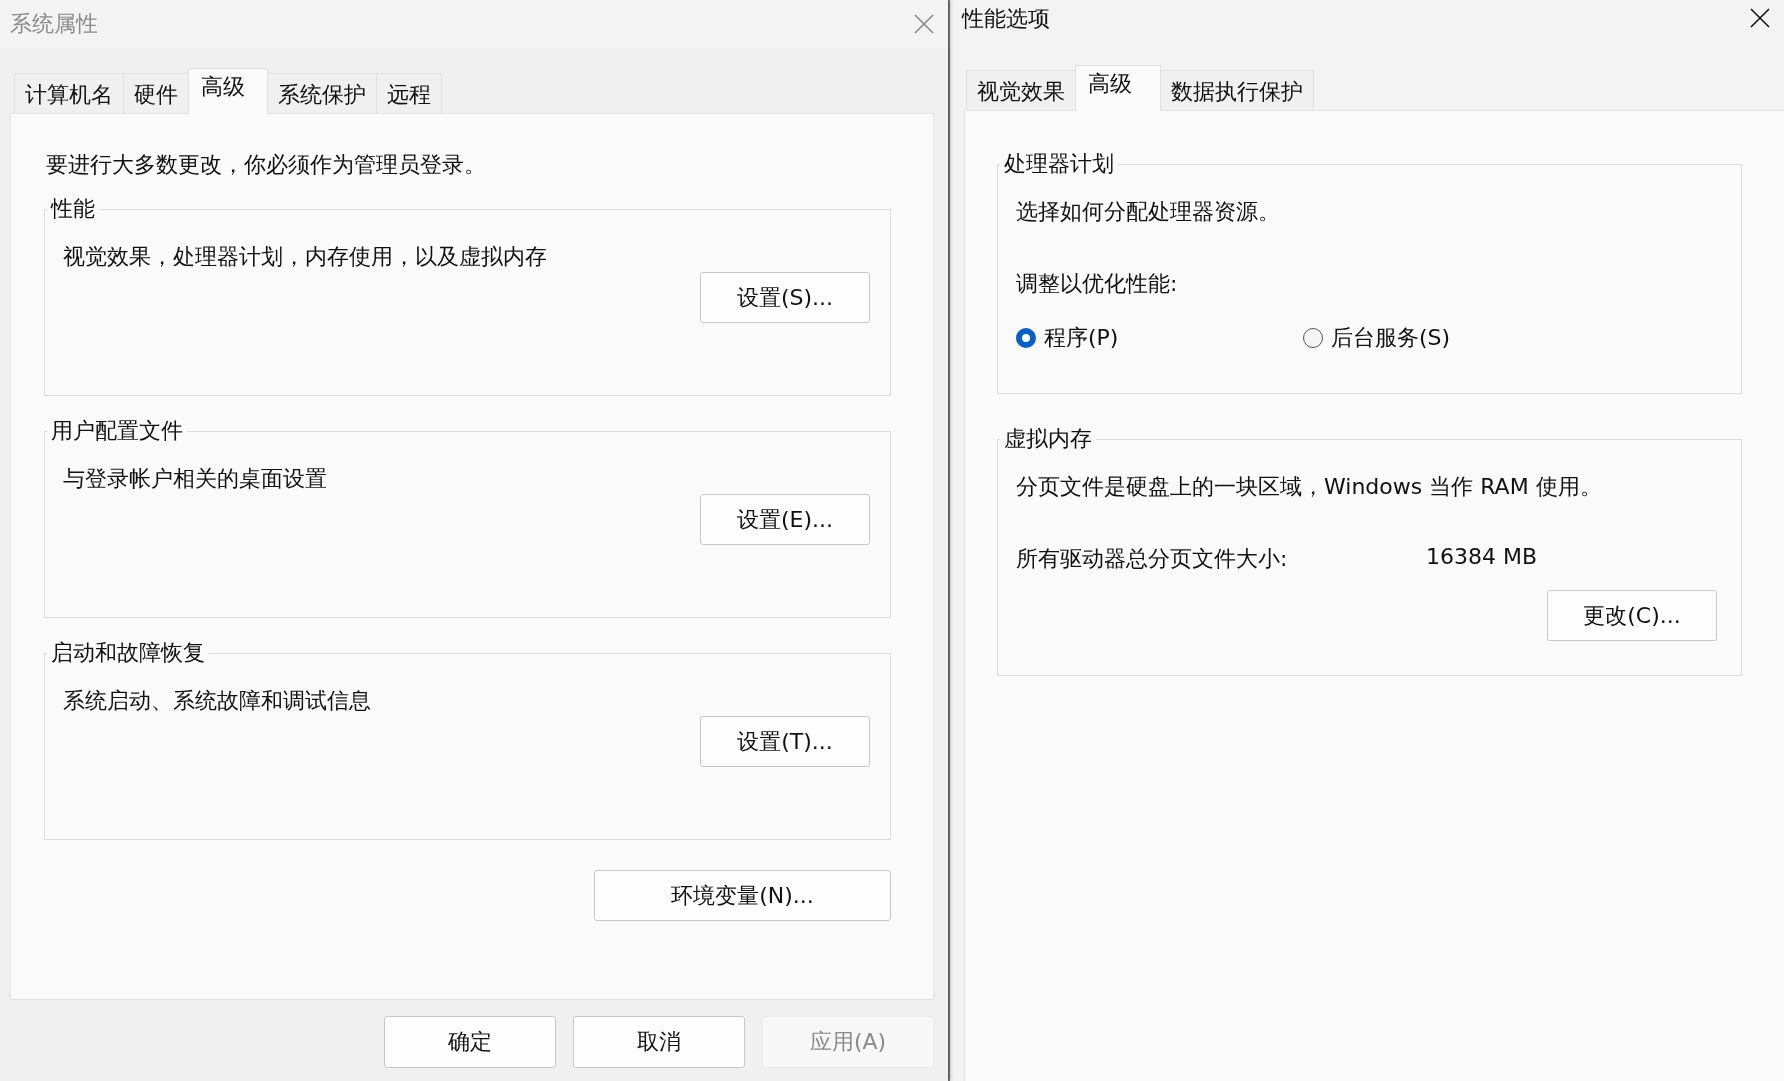 This screenshot has height=1081, width=1784. What do you see at coordinates (1237, 90) in the screenshot?
I see `tab: 数据执行保护` at bounding box center [1237, 90].